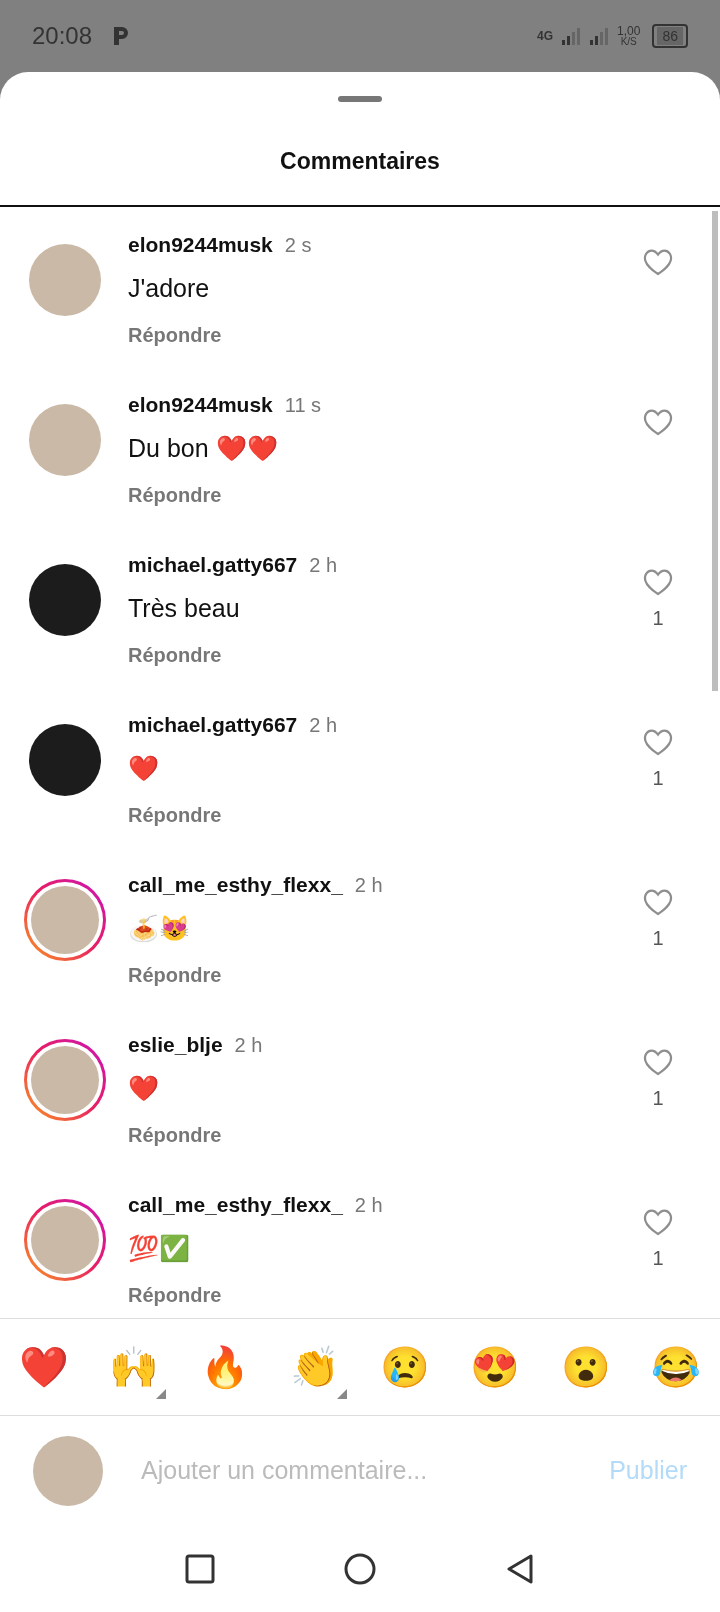 Image resolution: width=720 pixels, height=1612 pixels. What do you see at coordinates (169, 288) in the screenshot?
I see `comment-text: J'adore` at bounding box center [169, 288].